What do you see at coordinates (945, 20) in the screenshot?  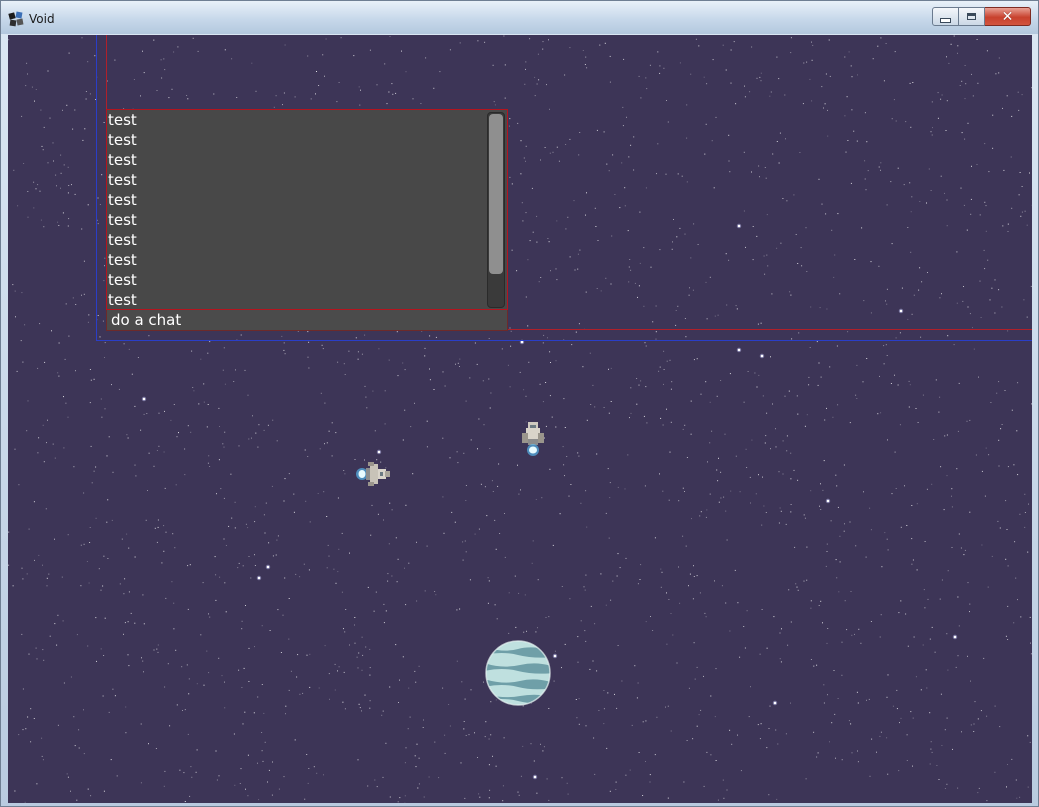 I see `minimize-icon` at bounding box center [945, 20].